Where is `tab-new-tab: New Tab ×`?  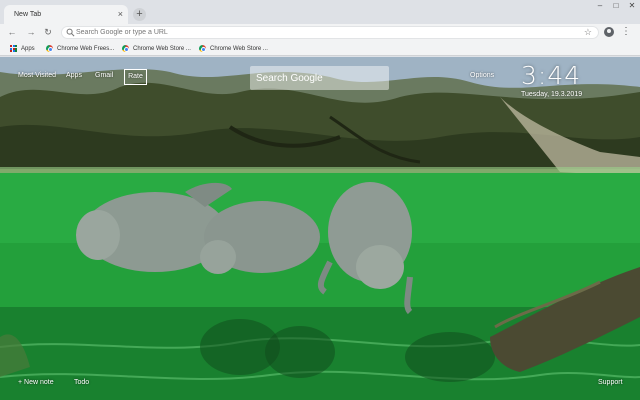 tab-new-tab: New Tab × is located at coordinates (66, 14).